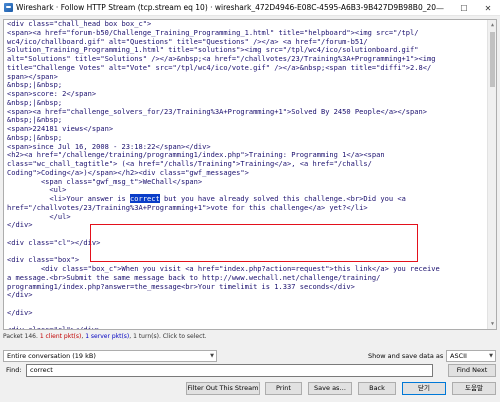  I want to click on find-input: correct, so click(229, 370).